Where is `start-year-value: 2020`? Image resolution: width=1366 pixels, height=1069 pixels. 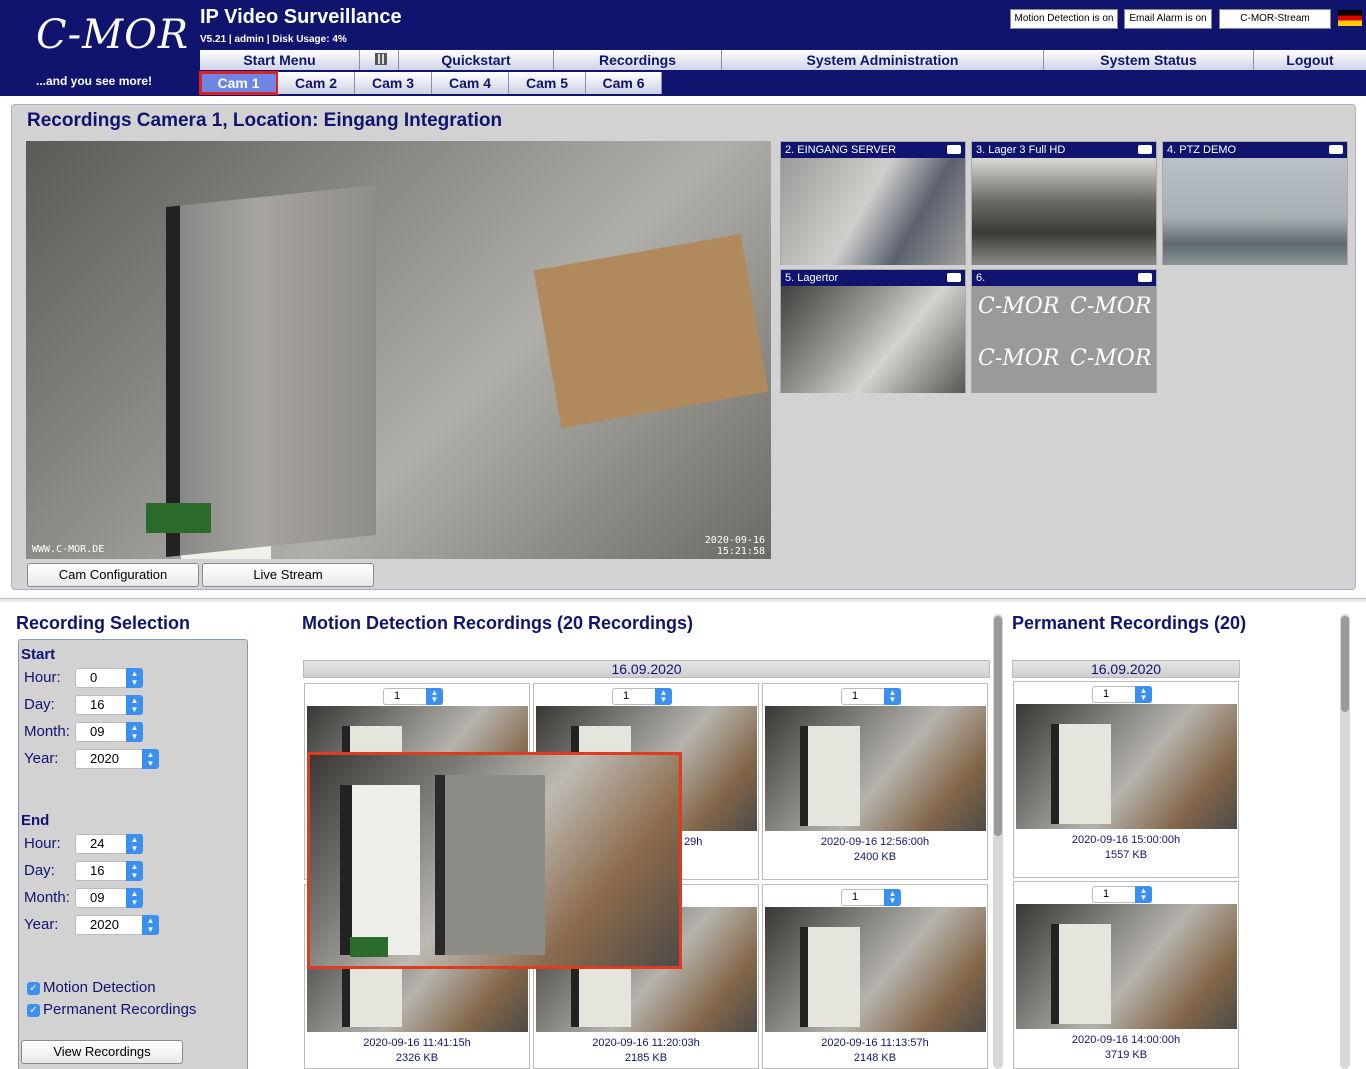 start-year-value: 2020 is located at coordinates (104, 758).